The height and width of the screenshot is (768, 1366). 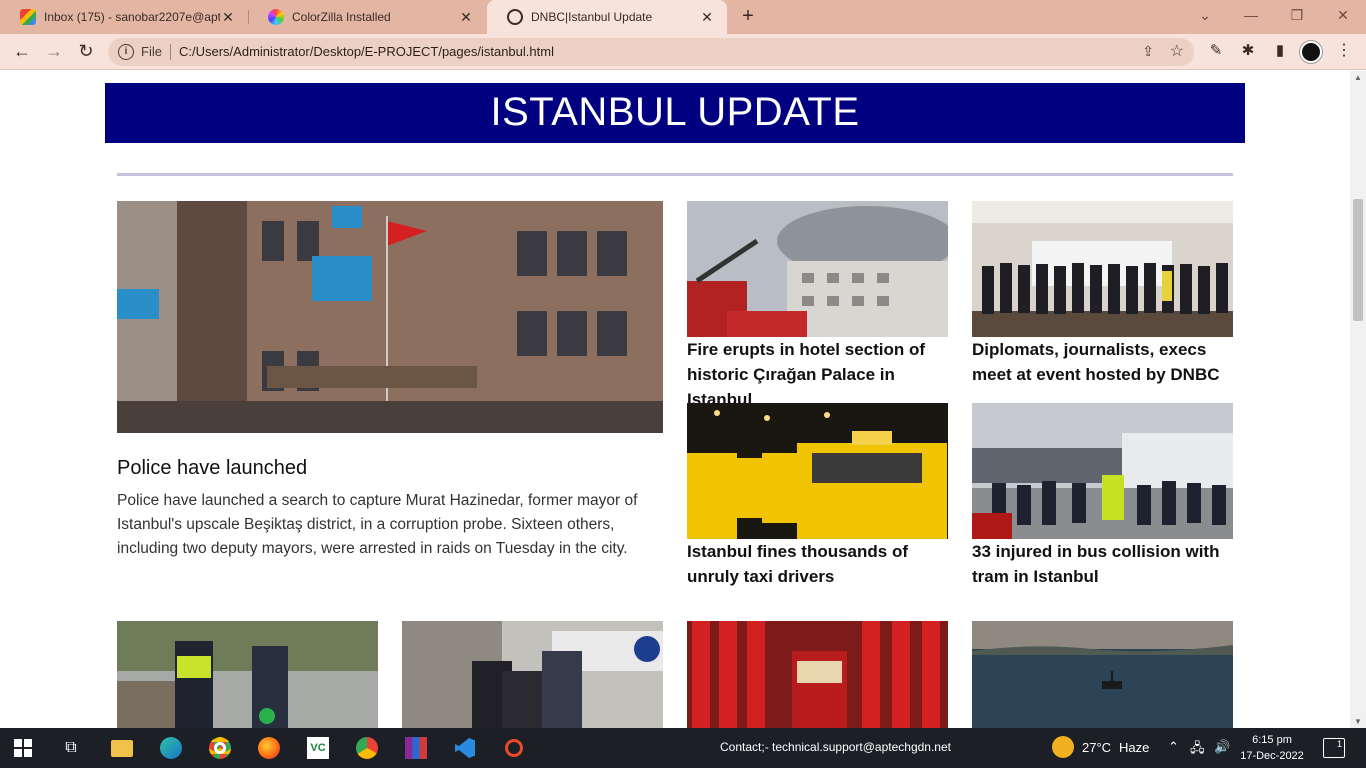 I want to click on extensions-icon: ✱, so click(x=1248, y=52).